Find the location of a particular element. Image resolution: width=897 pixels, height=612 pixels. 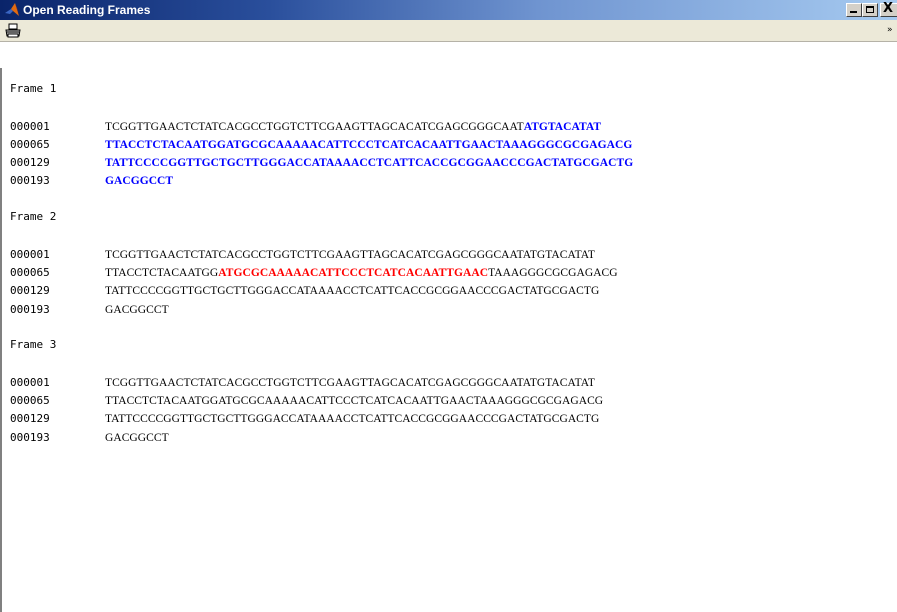

title-bar: Open Reading Frames X is located at coordinates (448, 10).